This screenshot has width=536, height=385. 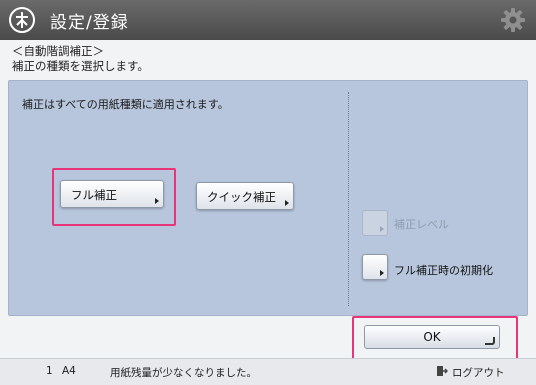 What do you see at coordinates (69, 371) in the screenshot?
I see `paper-size: A4` at bounding box center [69, 371].